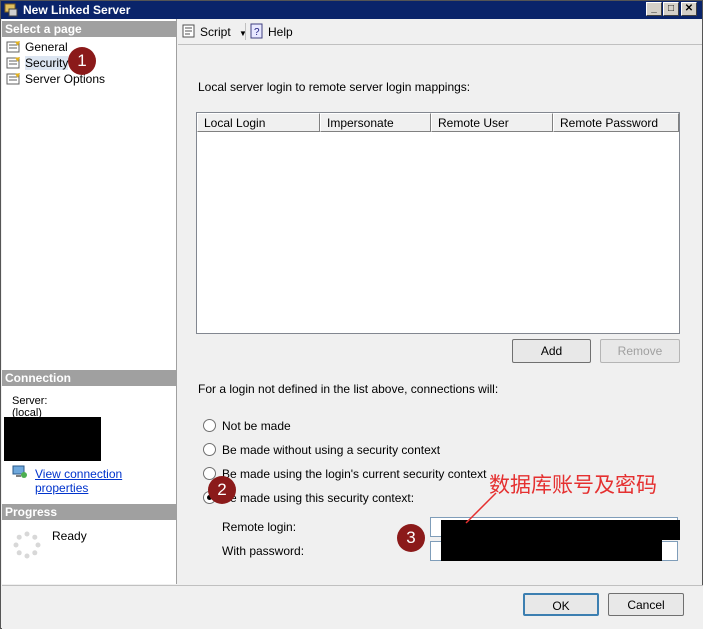  I want to click on add-button: Add, so click(551, 351).